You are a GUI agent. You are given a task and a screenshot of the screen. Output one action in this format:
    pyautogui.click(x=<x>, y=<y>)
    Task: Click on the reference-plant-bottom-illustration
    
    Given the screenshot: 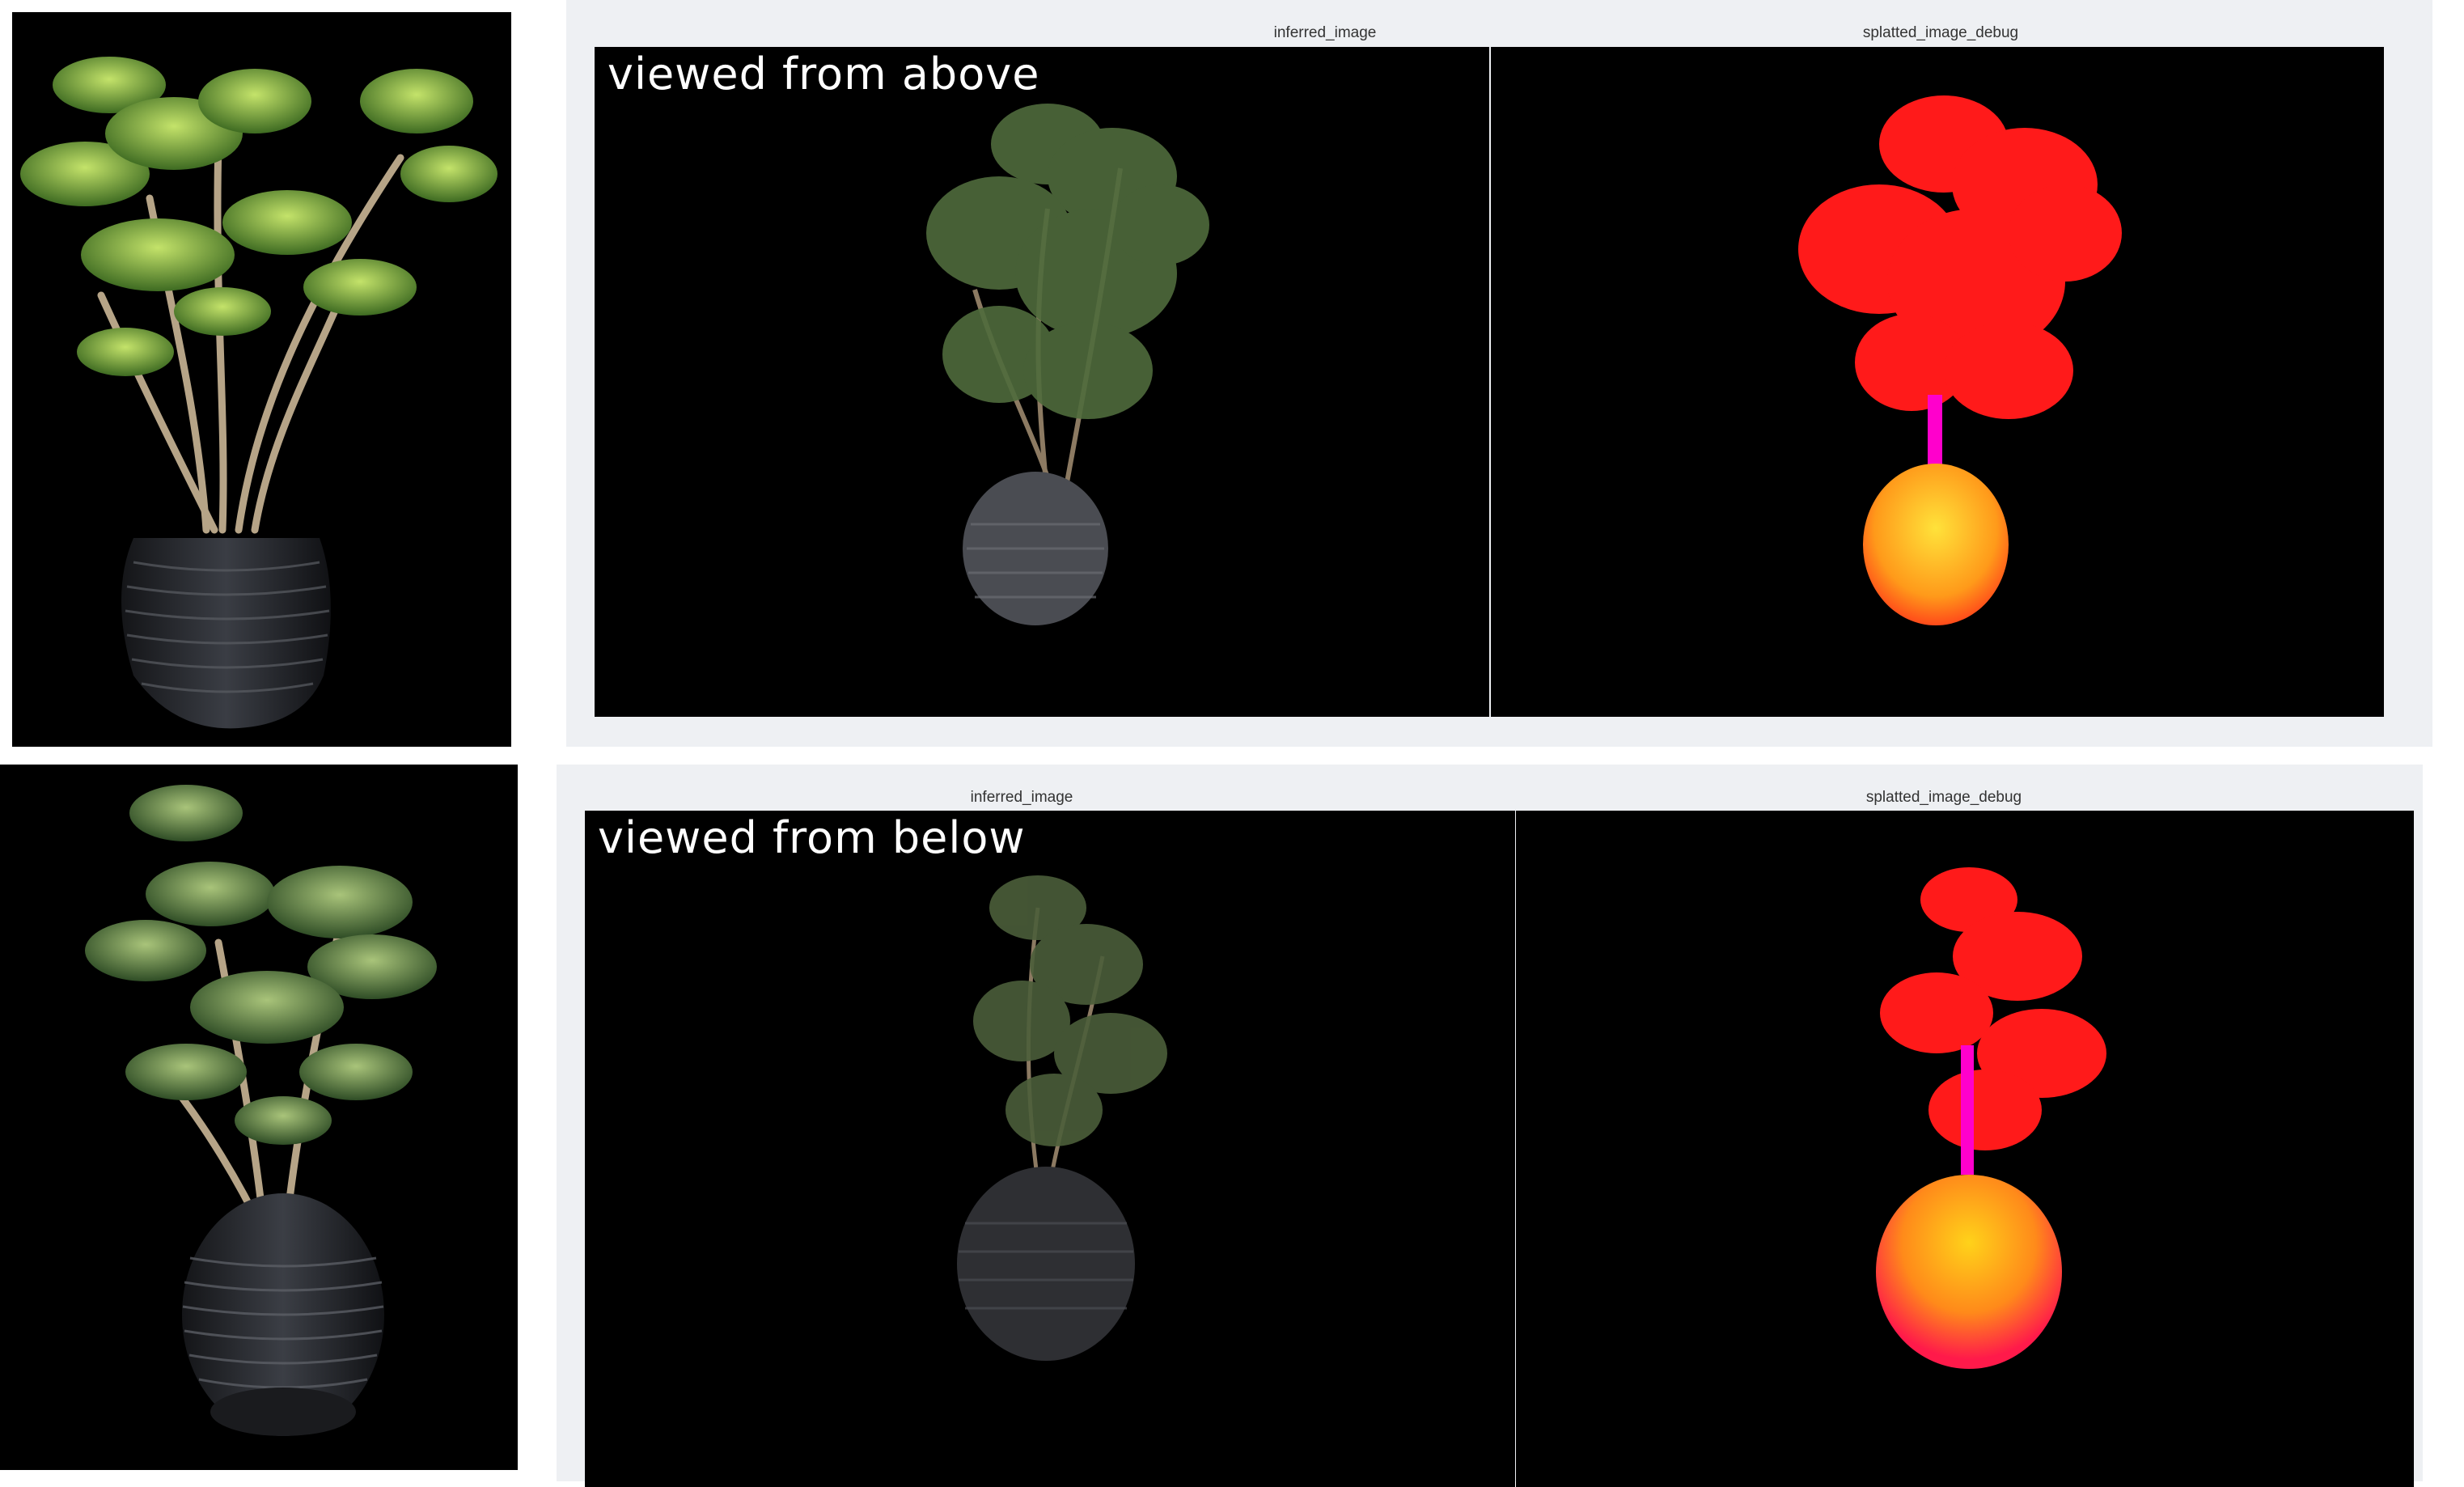 What is the action you would take?
    pyautogui.click(x=261, y=1110)
    